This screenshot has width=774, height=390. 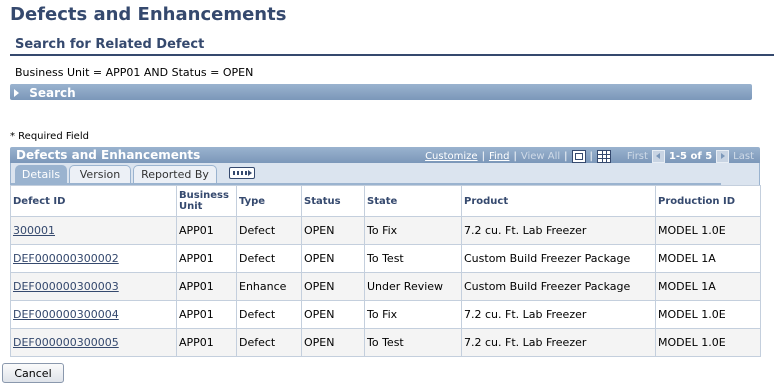 I want to click on find-link: Find, so click(x=499, y=156).